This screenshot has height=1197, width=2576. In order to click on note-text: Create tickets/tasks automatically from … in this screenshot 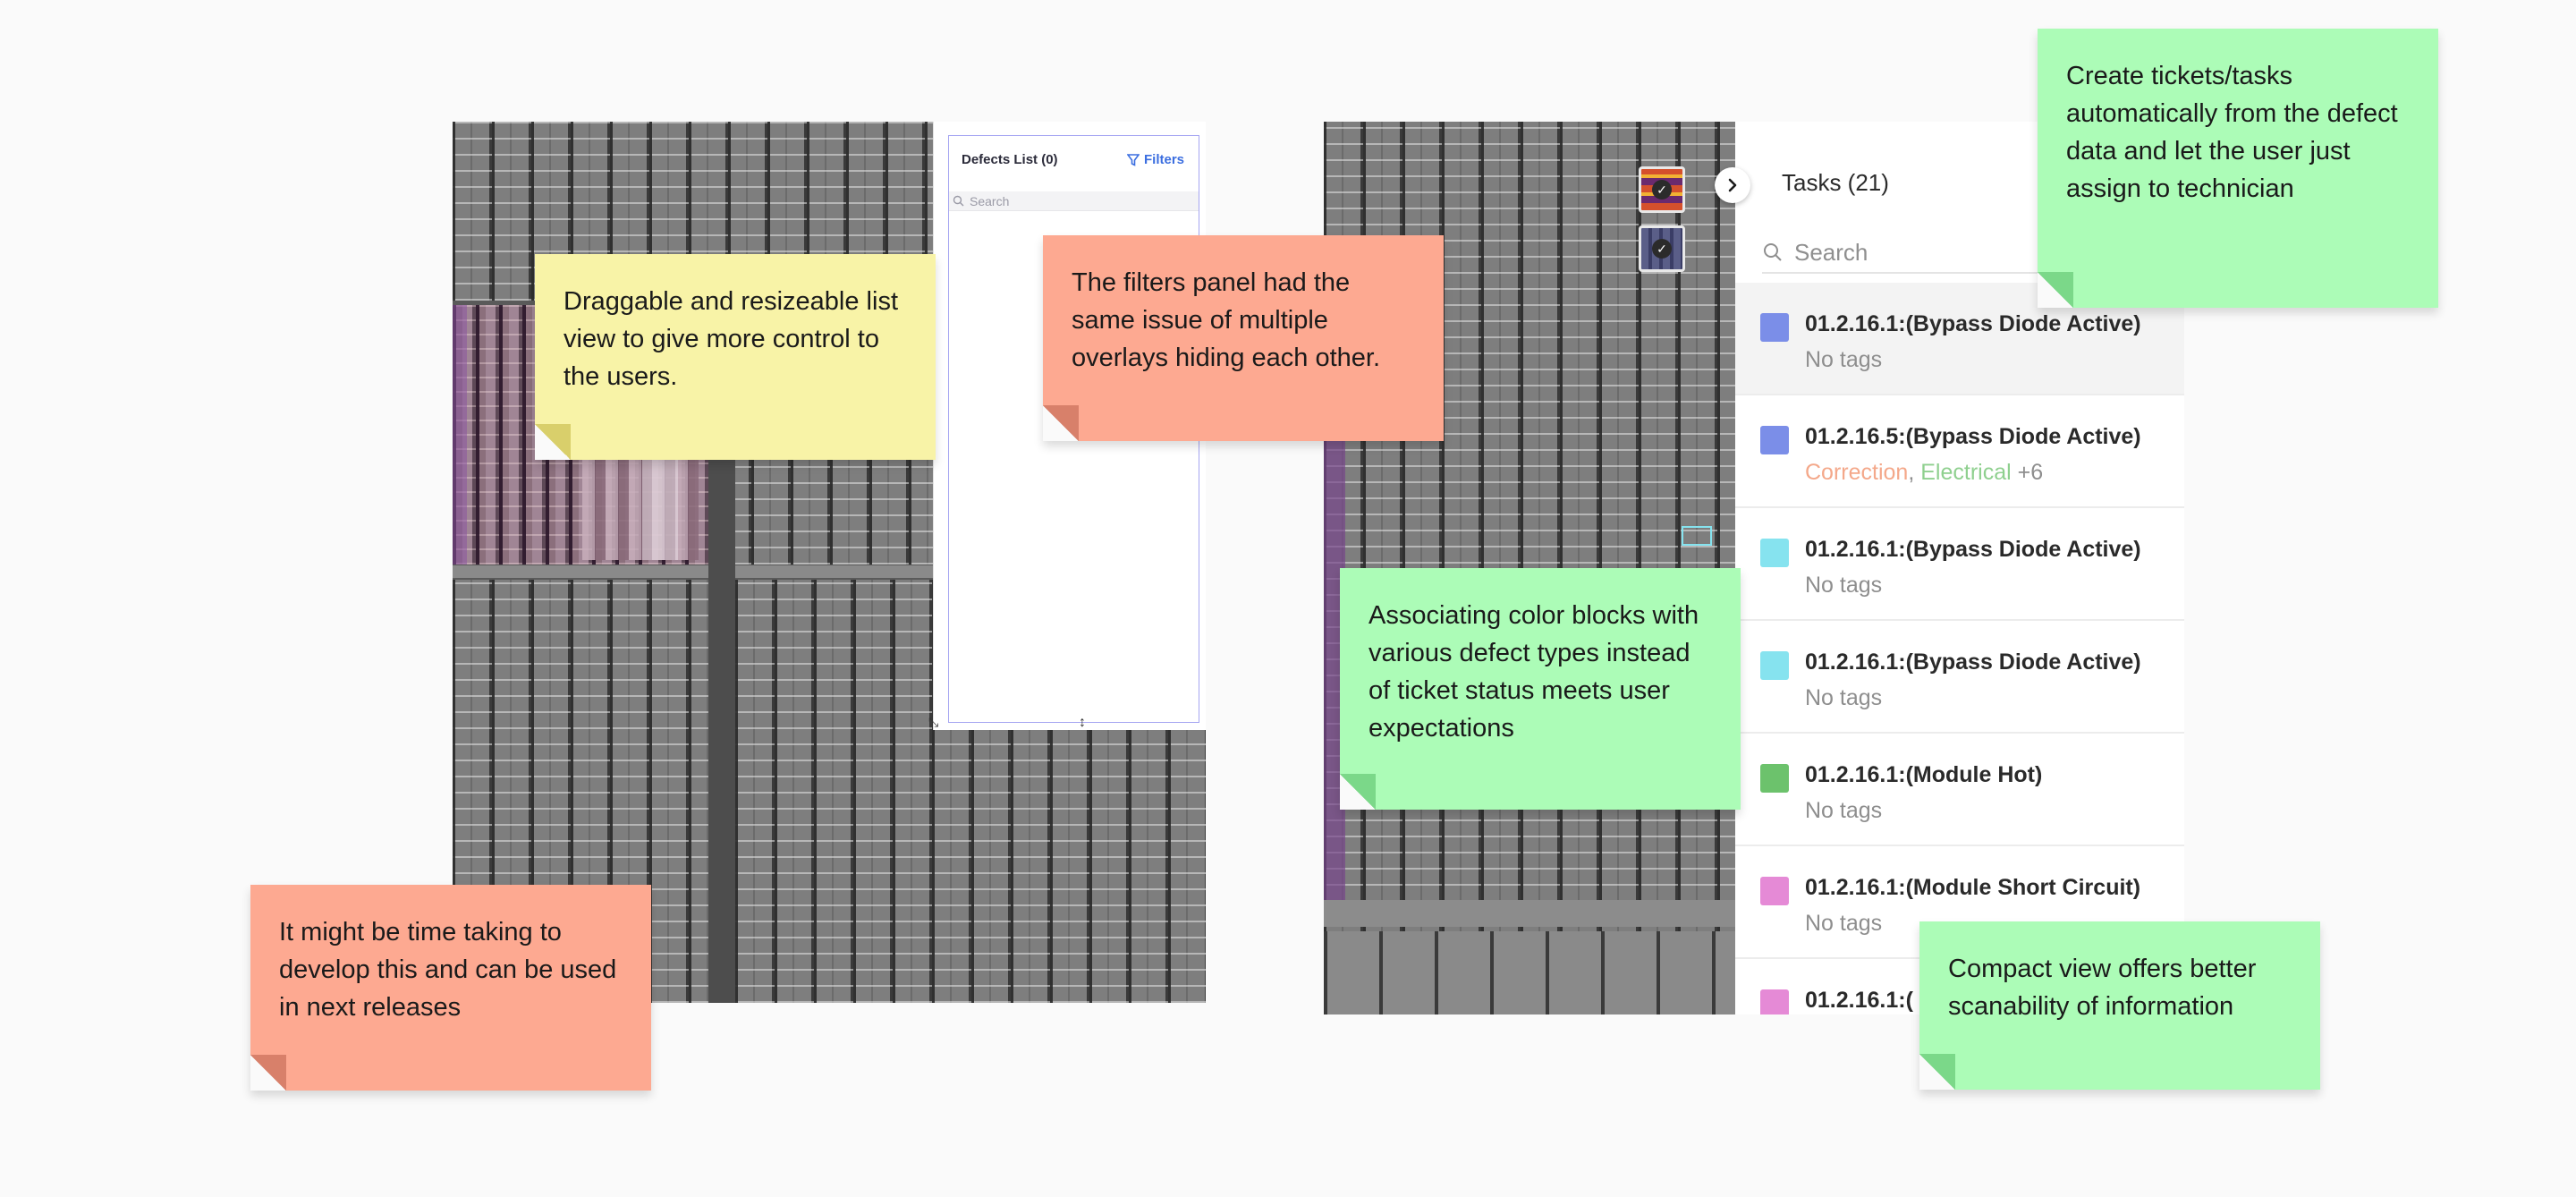, I will do `click(2232, 132)`.